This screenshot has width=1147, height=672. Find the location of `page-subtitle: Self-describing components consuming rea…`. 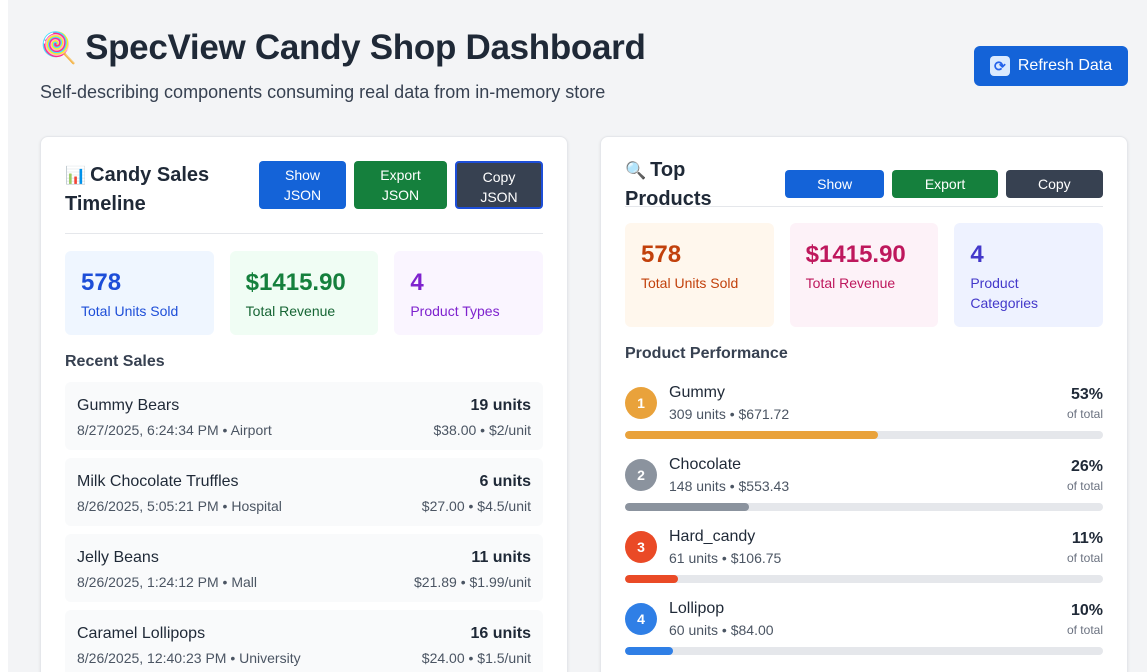

page-subtitle: Self-describing components consuming rea… is located at coordinates (323, 92).